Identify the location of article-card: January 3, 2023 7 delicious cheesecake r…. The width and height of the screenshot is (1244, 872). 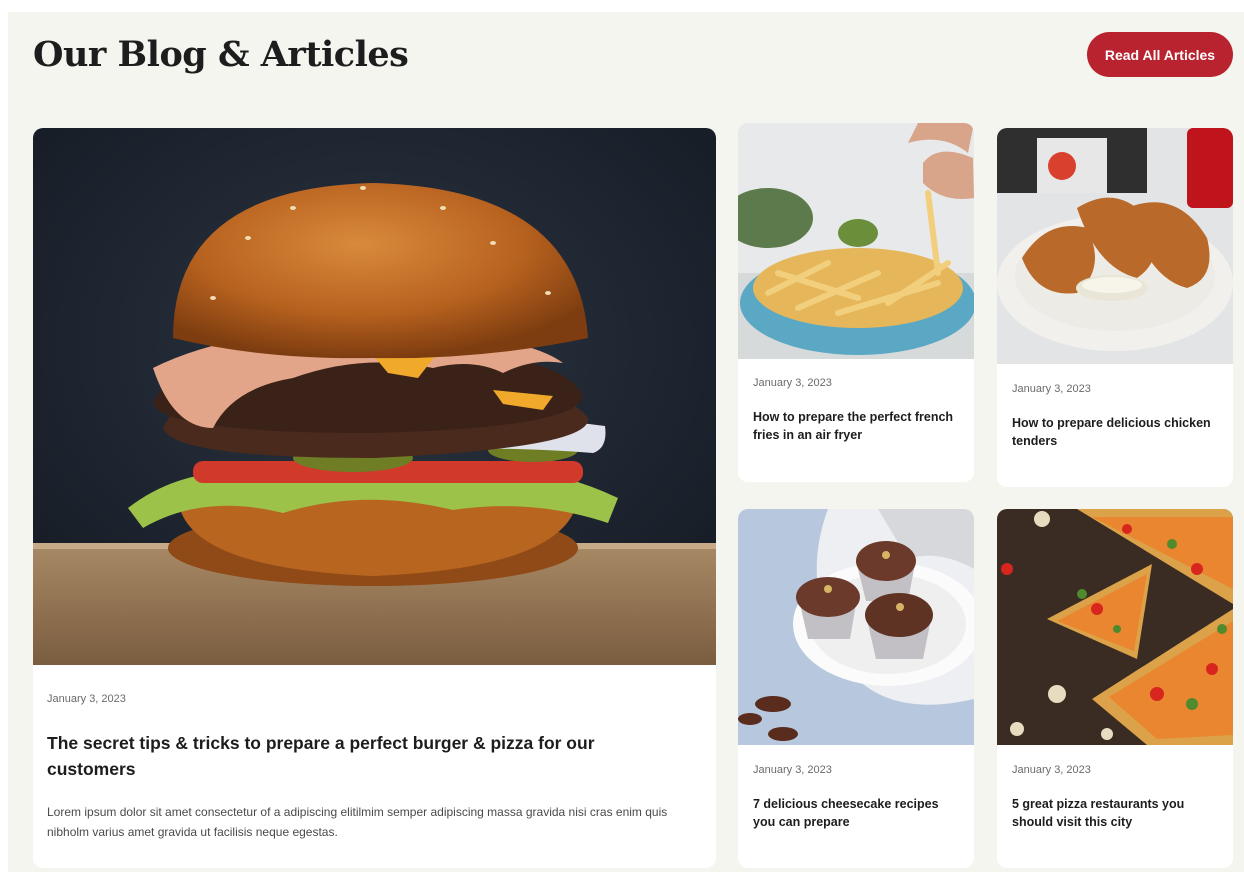
(856, 688).